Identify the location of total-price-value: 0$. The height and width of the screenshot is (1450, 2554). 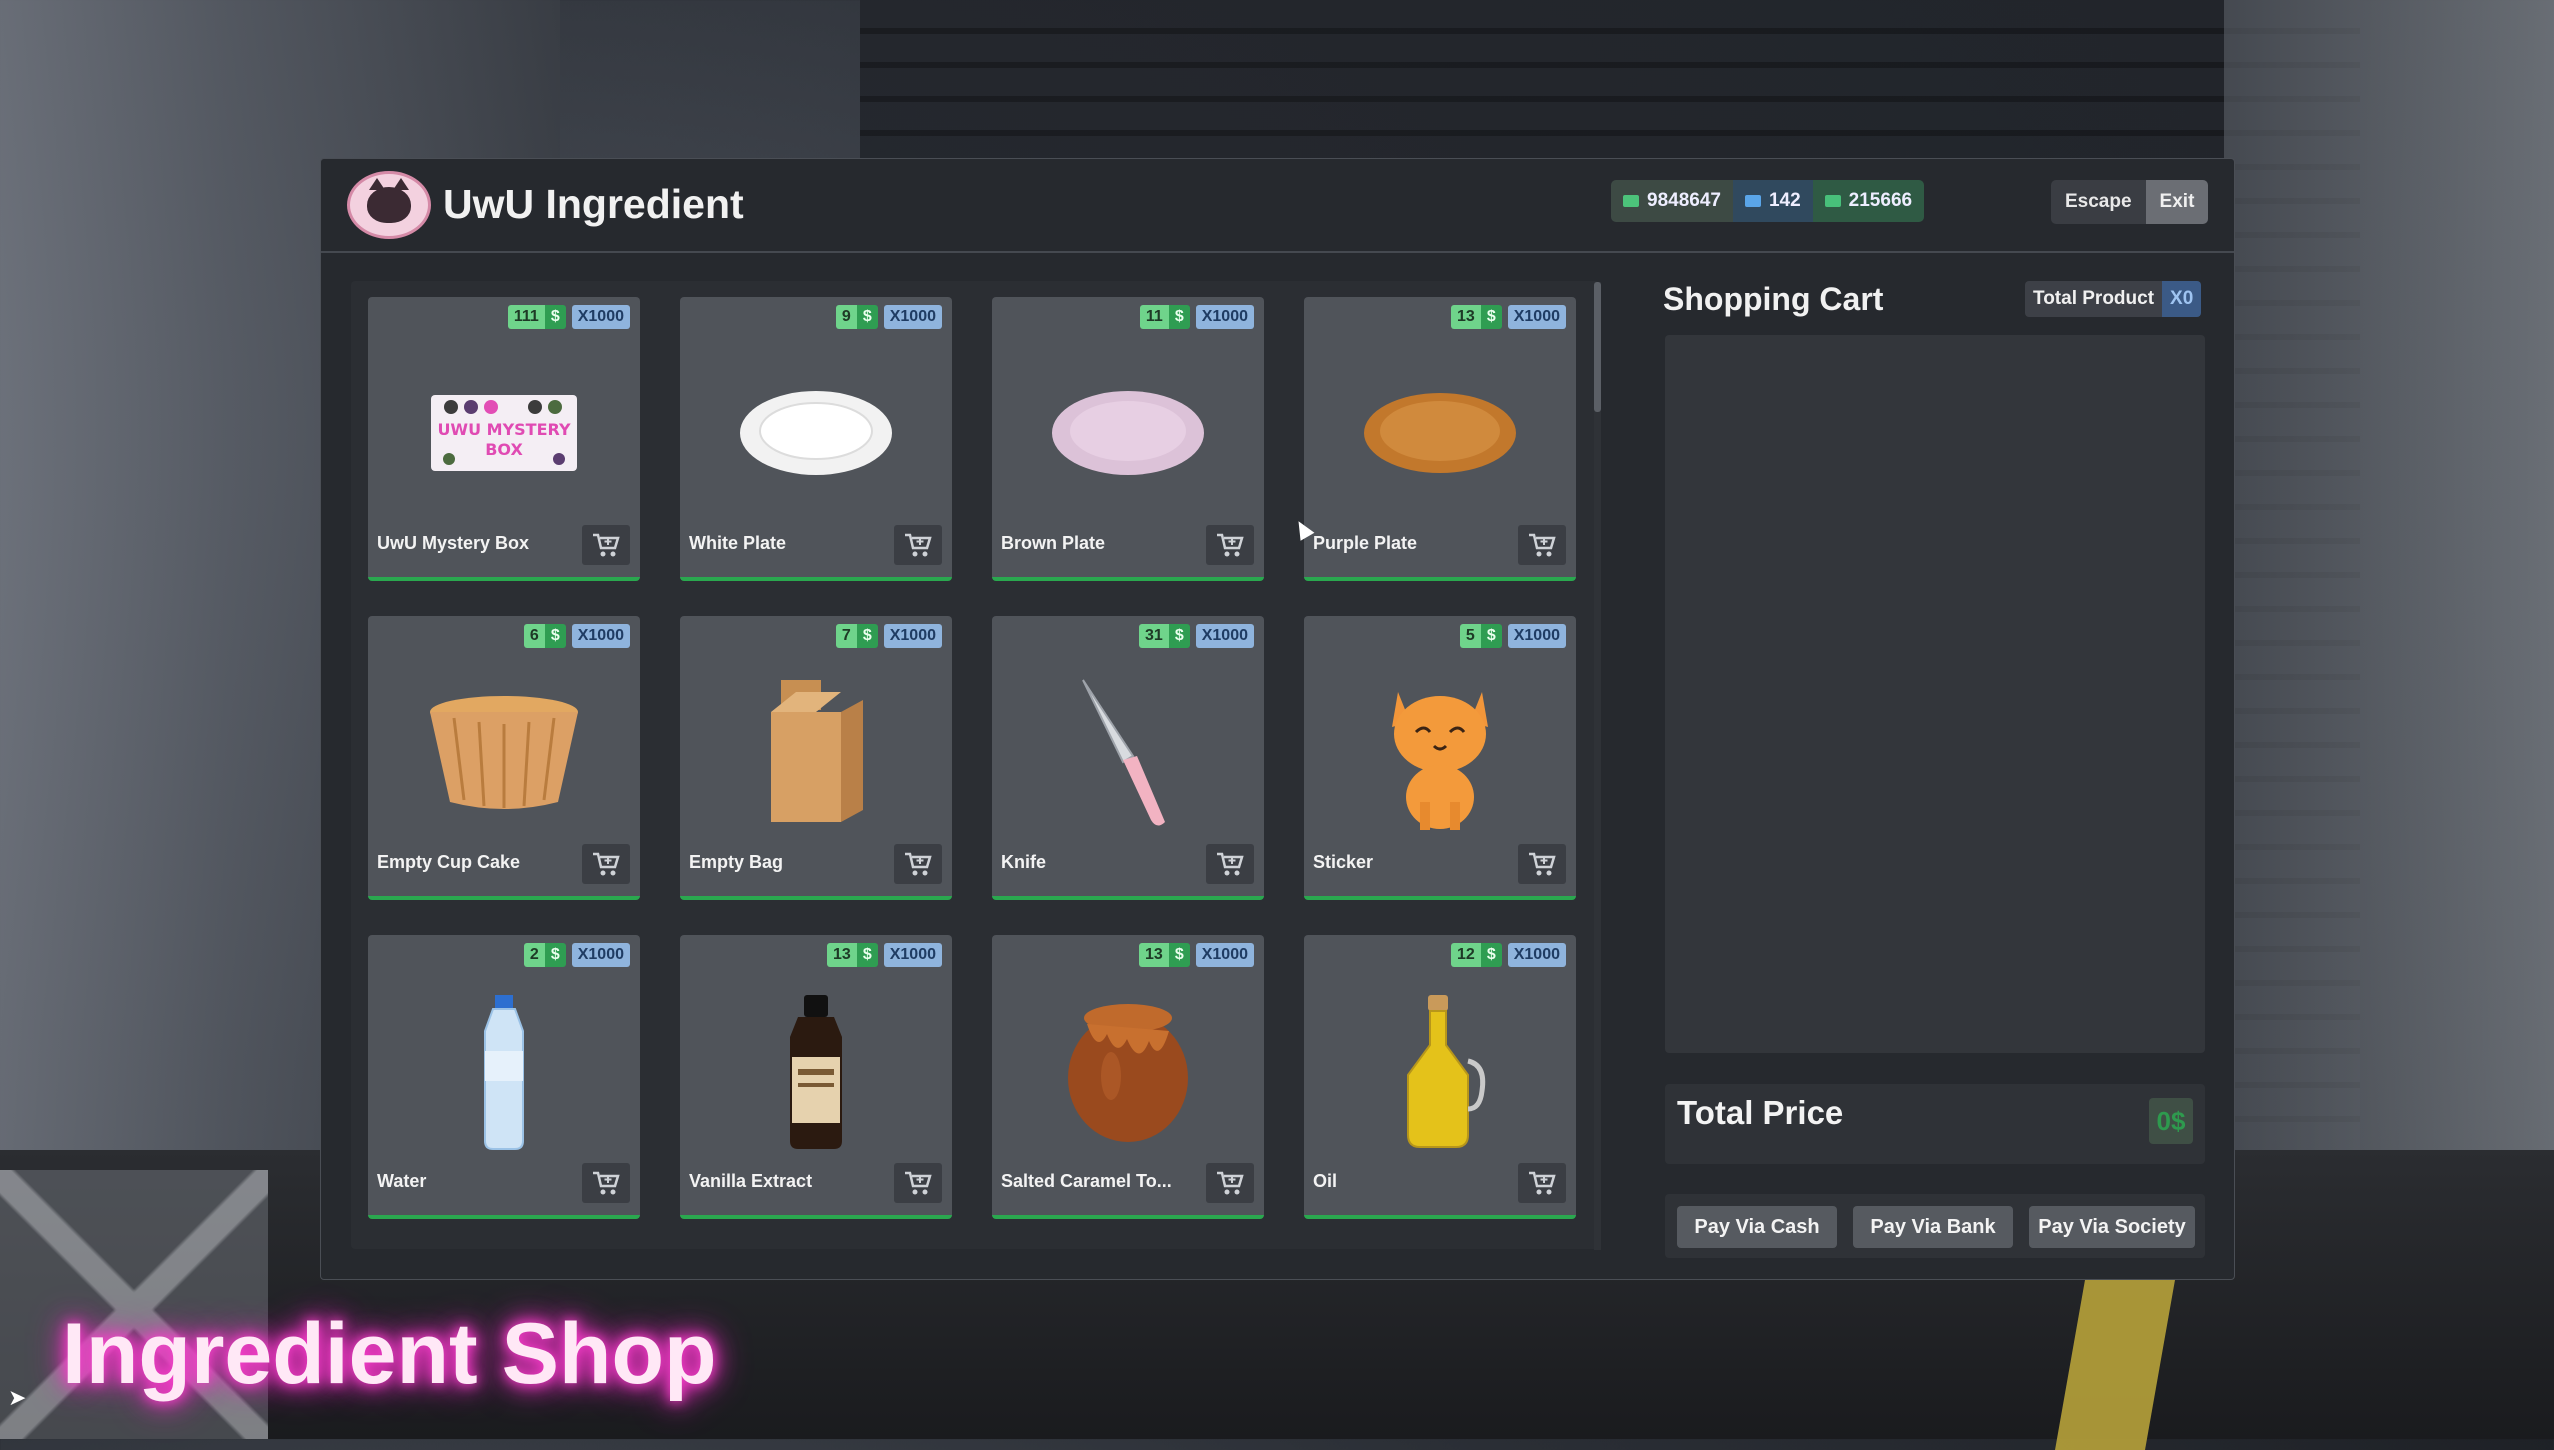
(2171, 1121).